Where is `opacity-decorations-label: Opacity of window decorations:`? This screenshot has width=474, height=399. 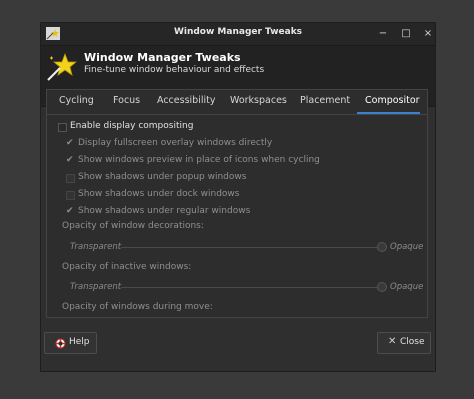 opacity-decorations-label: Opacity of window decorations: is located at coordinates (133, 226).